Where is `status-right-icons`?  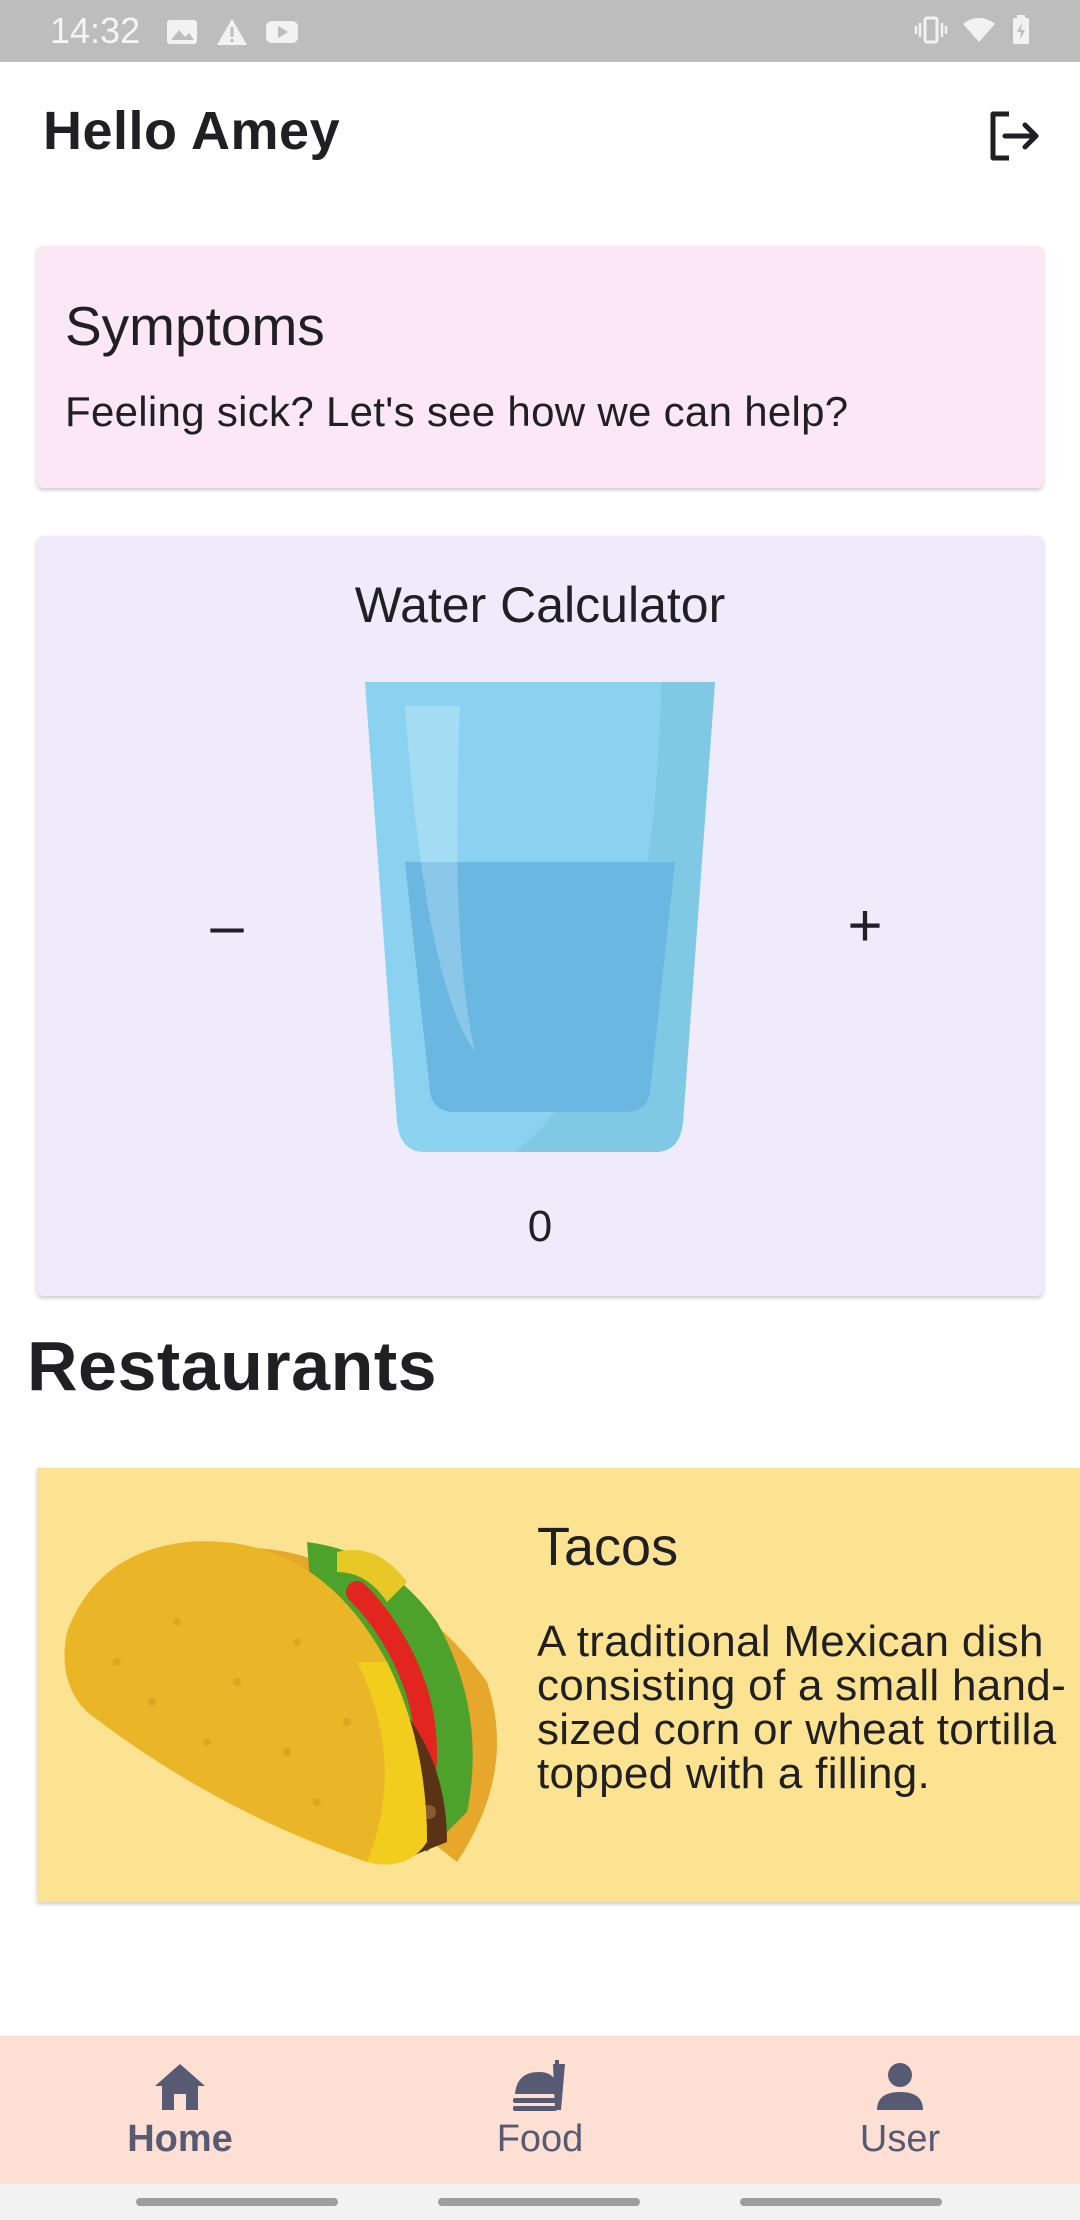 status-right-icons is located at coordinates (973, 30).